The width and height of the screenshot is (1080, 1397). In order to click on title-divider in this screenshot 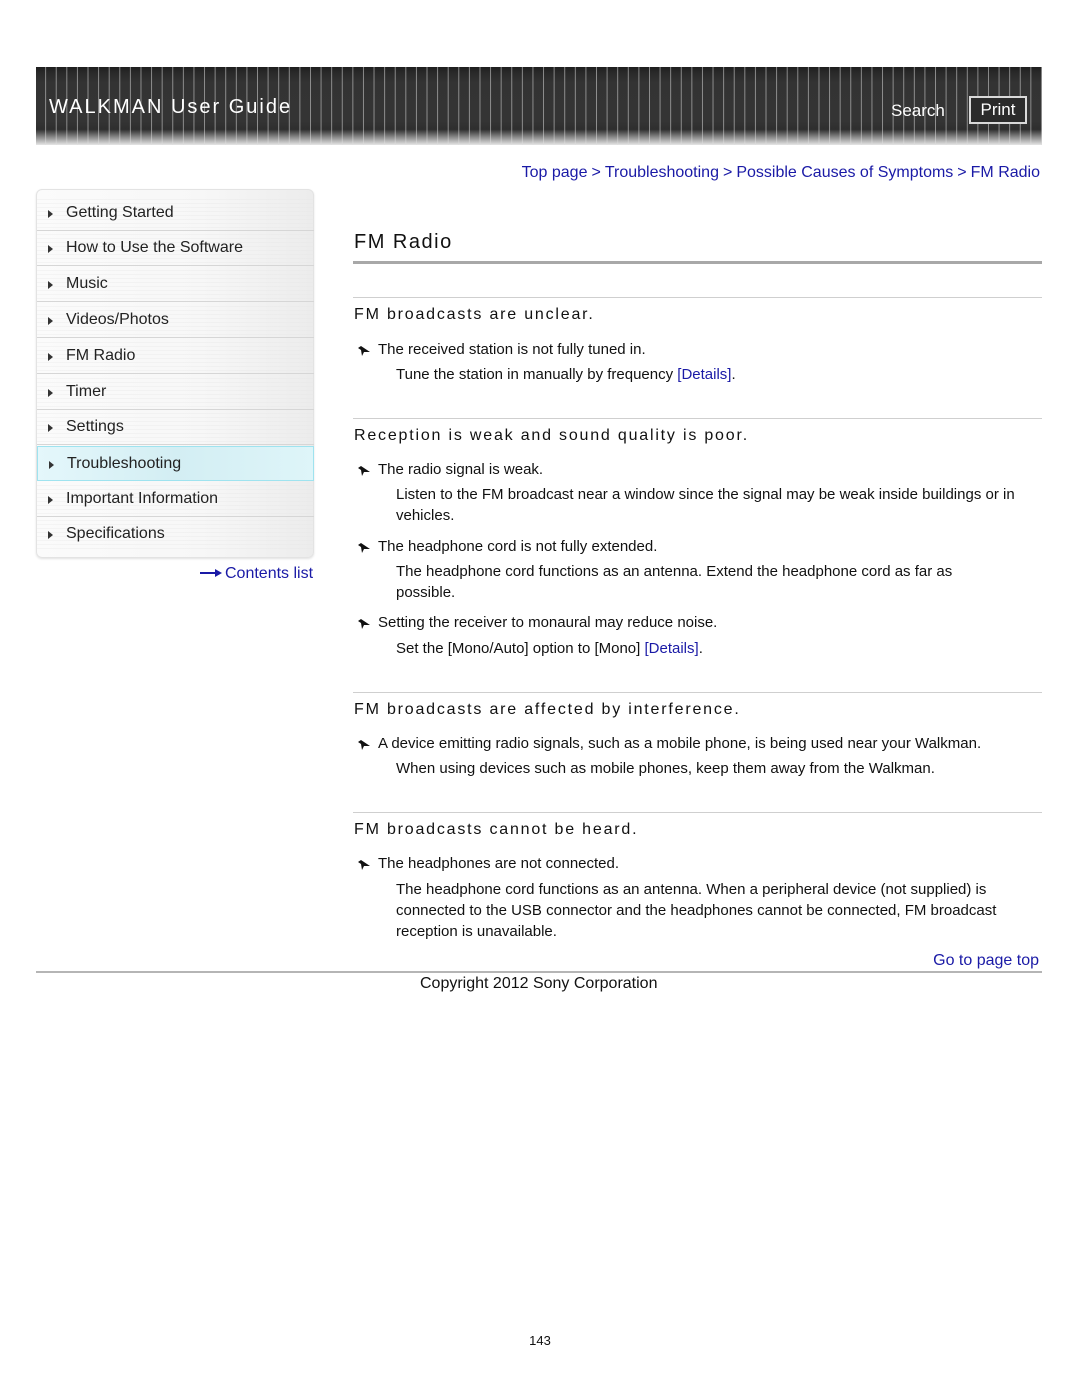, I will do `click(697, 262)`.